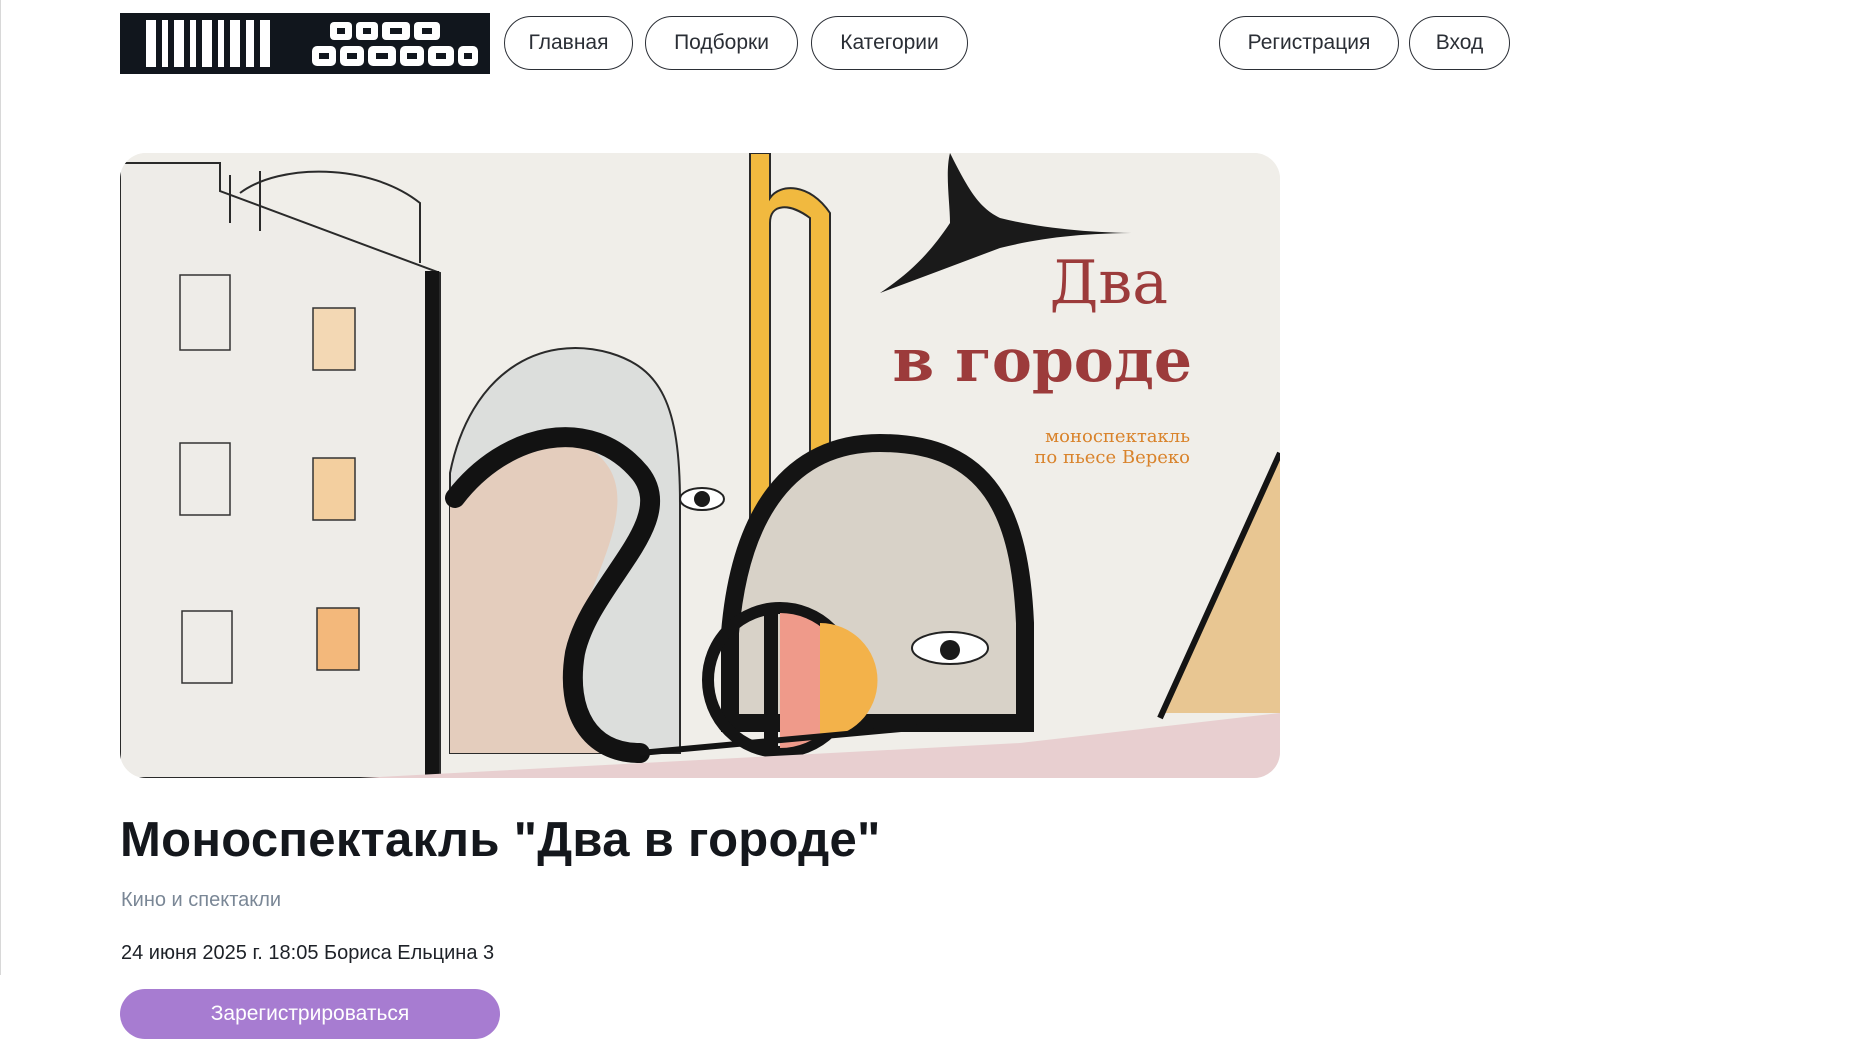  What do you see at coordinates (1459, 43) in the screenshot?
I see `login-button: Вход` at bounding box center [1459, 43].